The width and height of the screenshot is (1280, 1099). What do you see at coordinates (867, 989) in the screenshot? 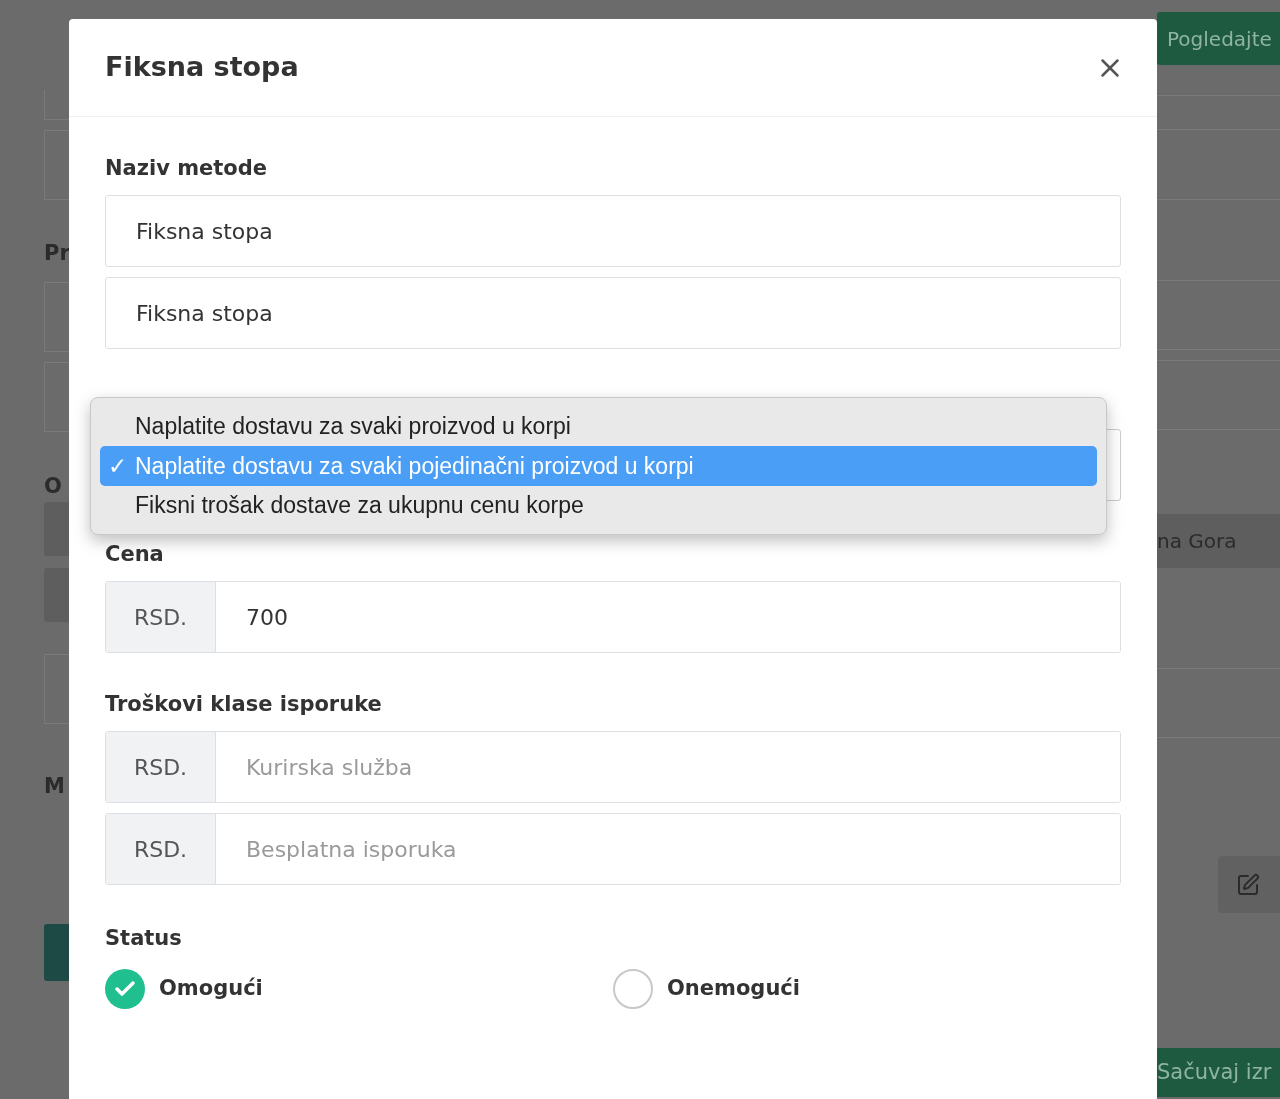
I see `status-radio: Onemogući` at bounding box center [867, 989].